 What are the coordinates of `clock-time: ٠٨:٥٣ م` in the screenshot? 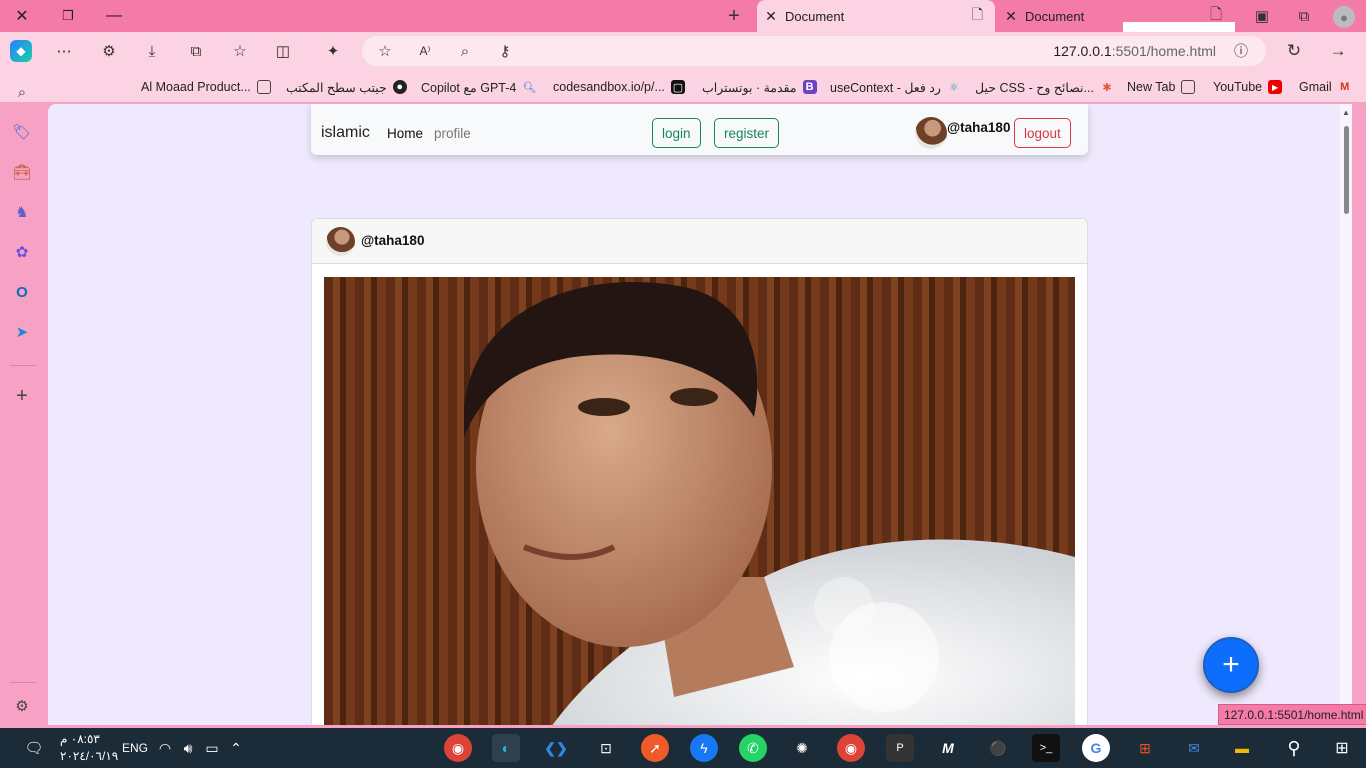 It's located at (80, 739).